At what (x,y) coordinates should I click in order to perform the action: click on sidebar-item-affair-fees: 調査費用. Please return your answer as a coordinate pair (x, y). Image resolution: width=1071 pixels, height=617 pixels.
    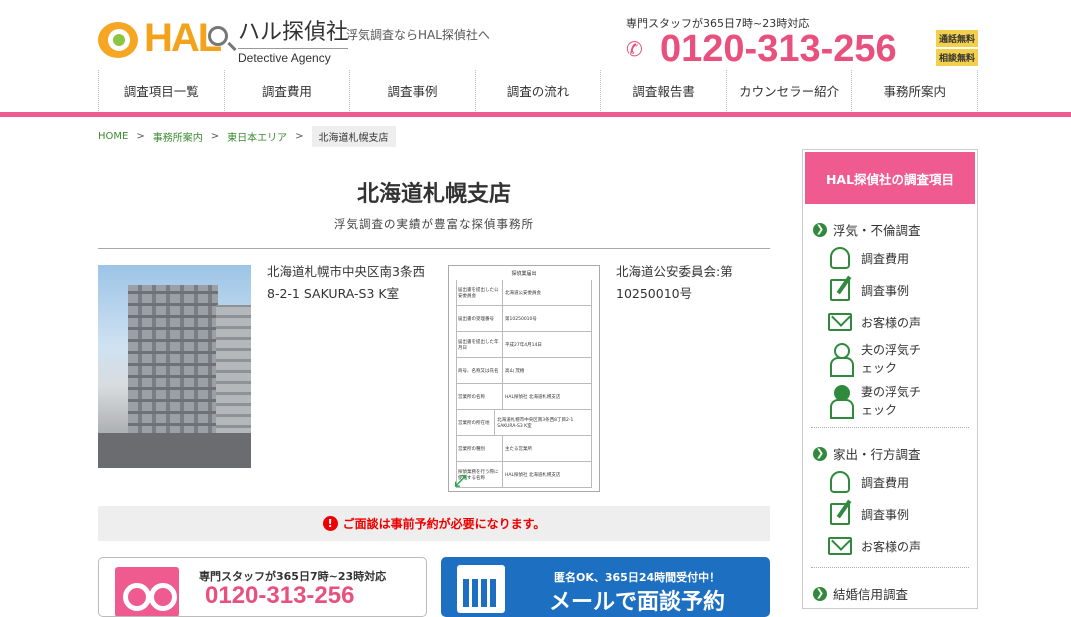
    Looking at the image, I should click on (901, 258).